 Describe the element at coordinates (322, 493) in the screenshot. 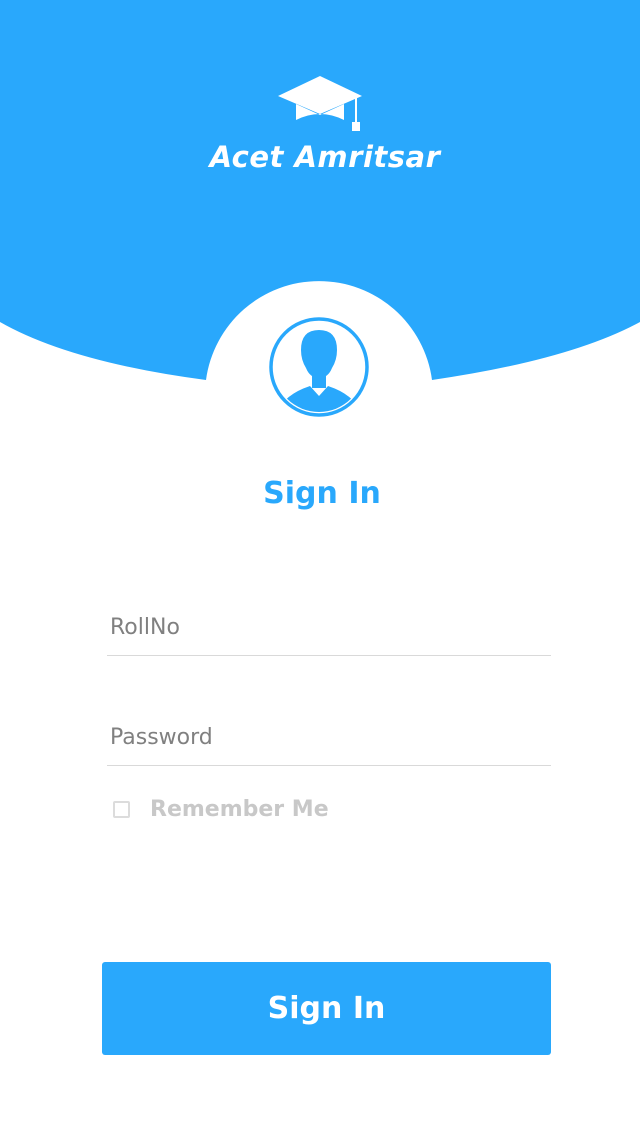

I see `sign-in-heading: Sign In` at that location.